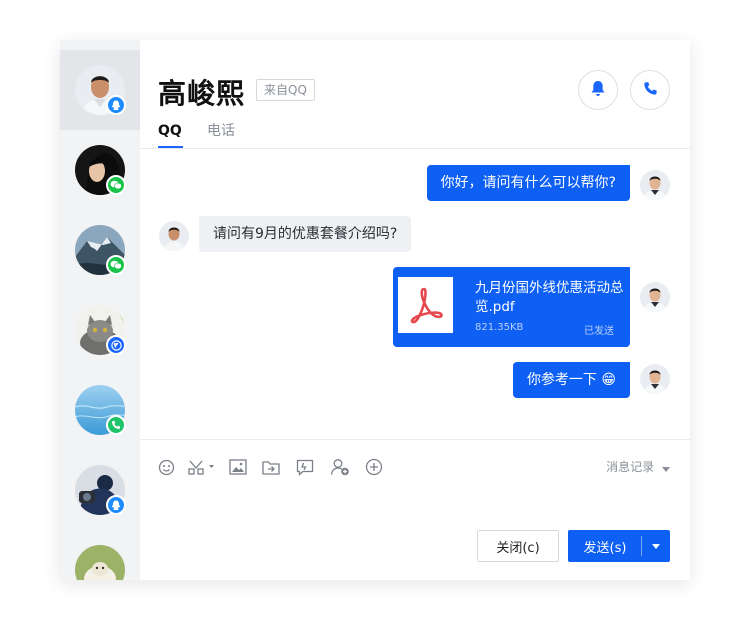  I want to click on avatar, so click(100, 562).